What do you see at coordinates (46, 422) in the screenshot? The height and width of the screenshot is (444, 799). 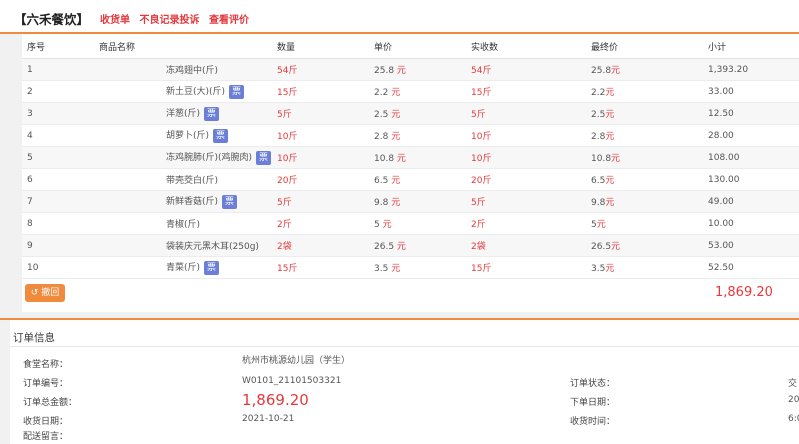 I see `receive-date-label: 收货日期：` at bounding box center [46, 422].